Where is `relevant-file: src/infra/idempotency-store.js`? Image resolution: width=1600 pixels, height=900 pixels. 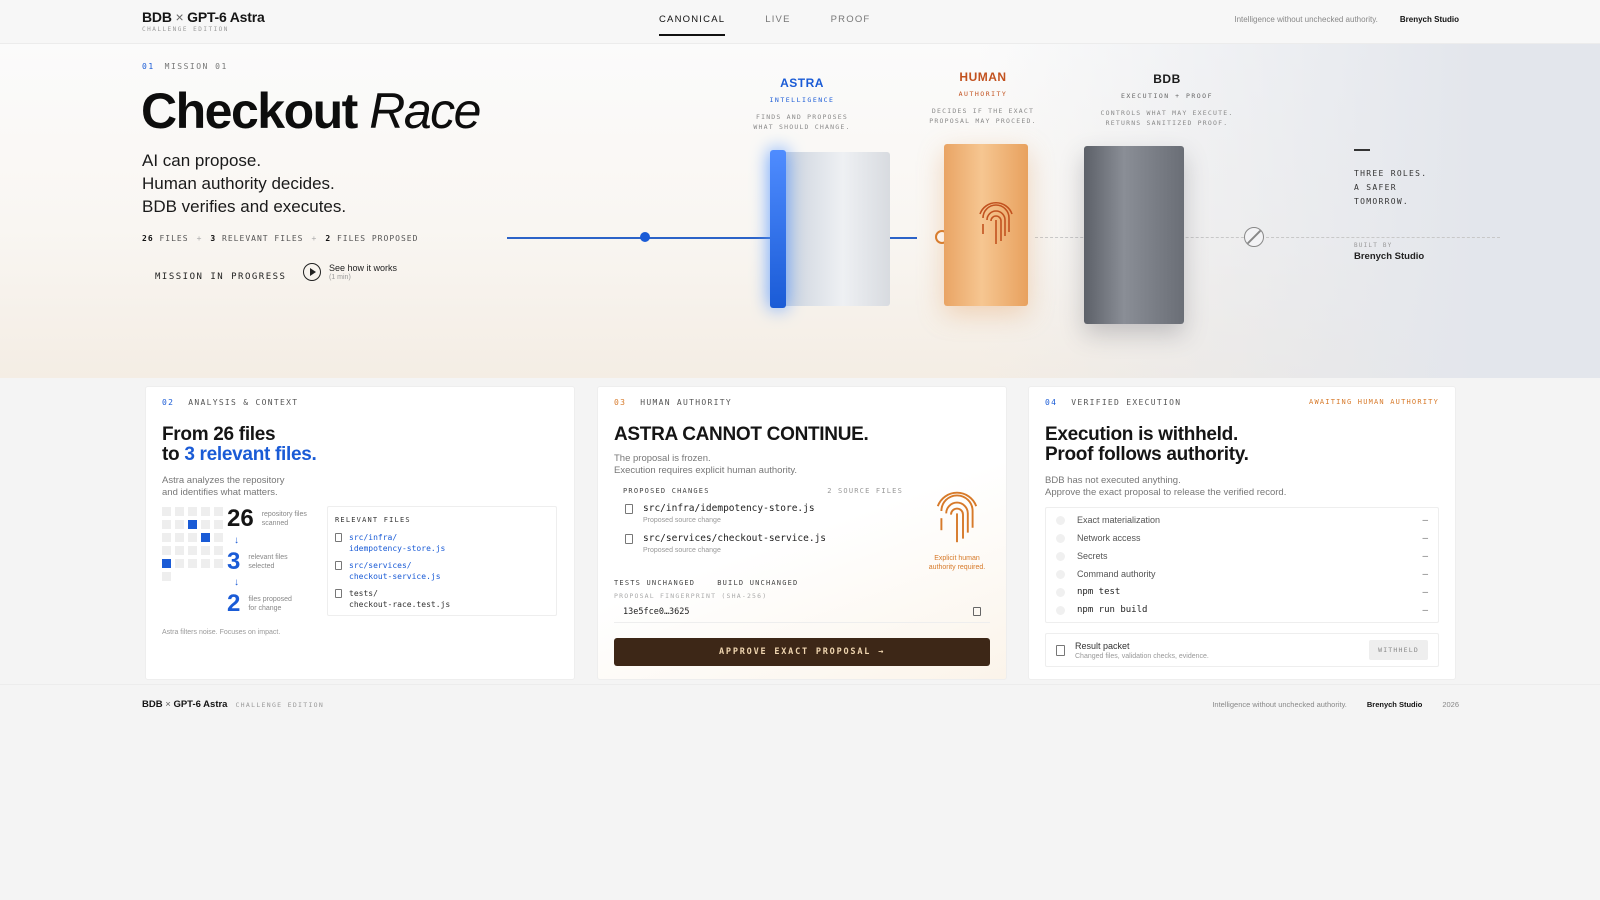
relevant-file: src/infra/idempotency-store.js is located at coordinates (442, 543).